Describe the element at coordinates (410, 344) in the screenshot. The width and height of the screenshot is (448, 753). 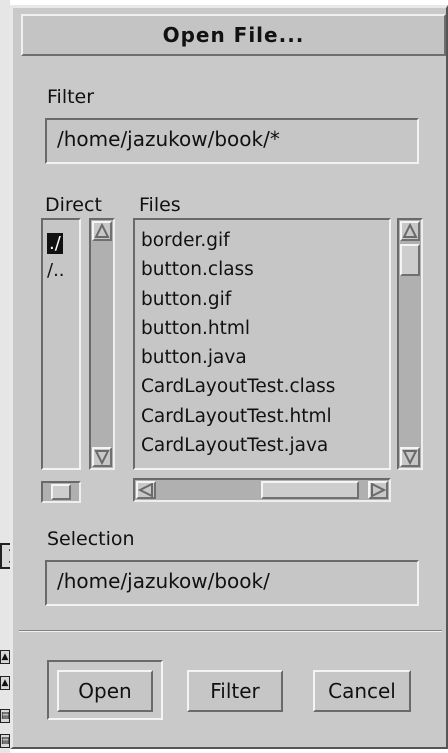
I see `files-vertical-scrollbar` at that location.